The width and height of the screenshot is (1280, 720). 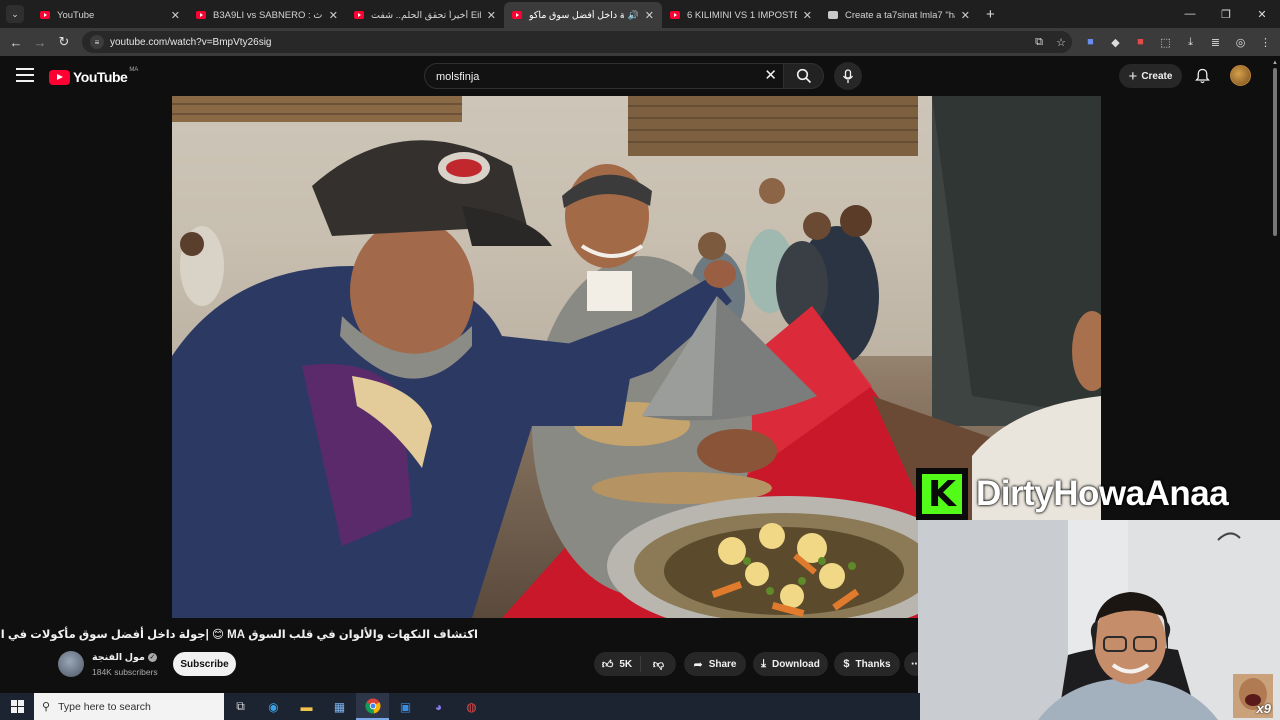 What do you see at coordinates (1061, 42) in the screenshot?
I see `bookmark-star-icon: ☆` at bounding box center [1061, 42].